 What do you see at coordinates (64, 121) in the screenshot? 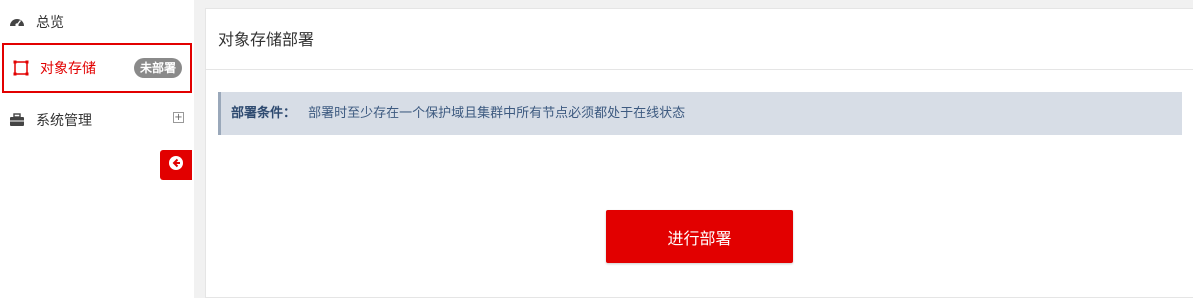
I see `sidebar-item-label: 系统管理` at bounding box center [64, 121].